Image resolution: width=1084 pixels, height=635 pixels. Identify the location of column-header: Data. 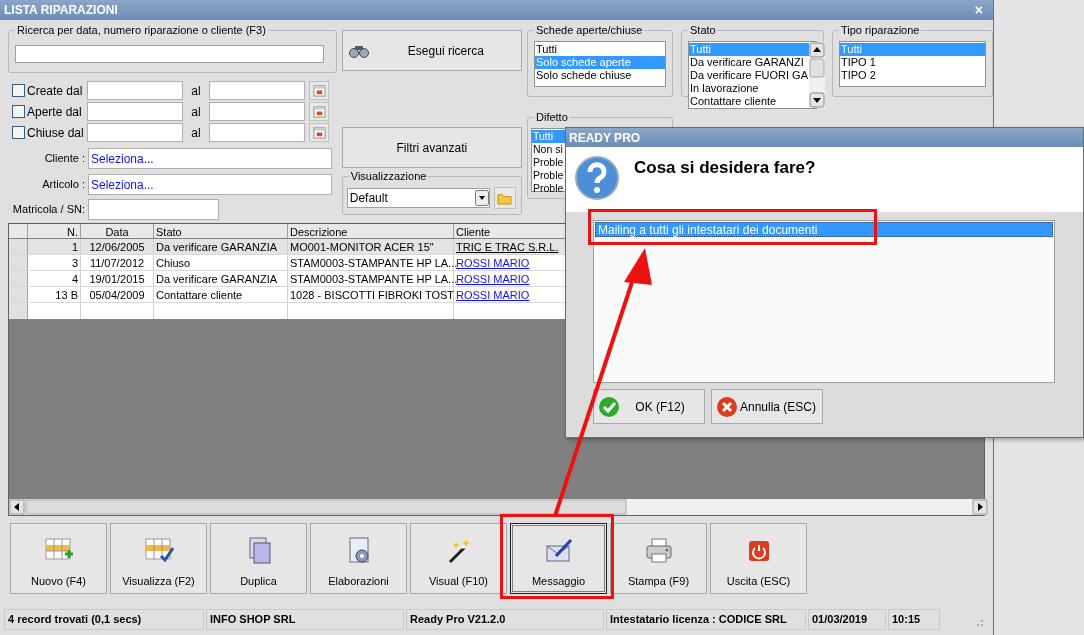
(117, 231).